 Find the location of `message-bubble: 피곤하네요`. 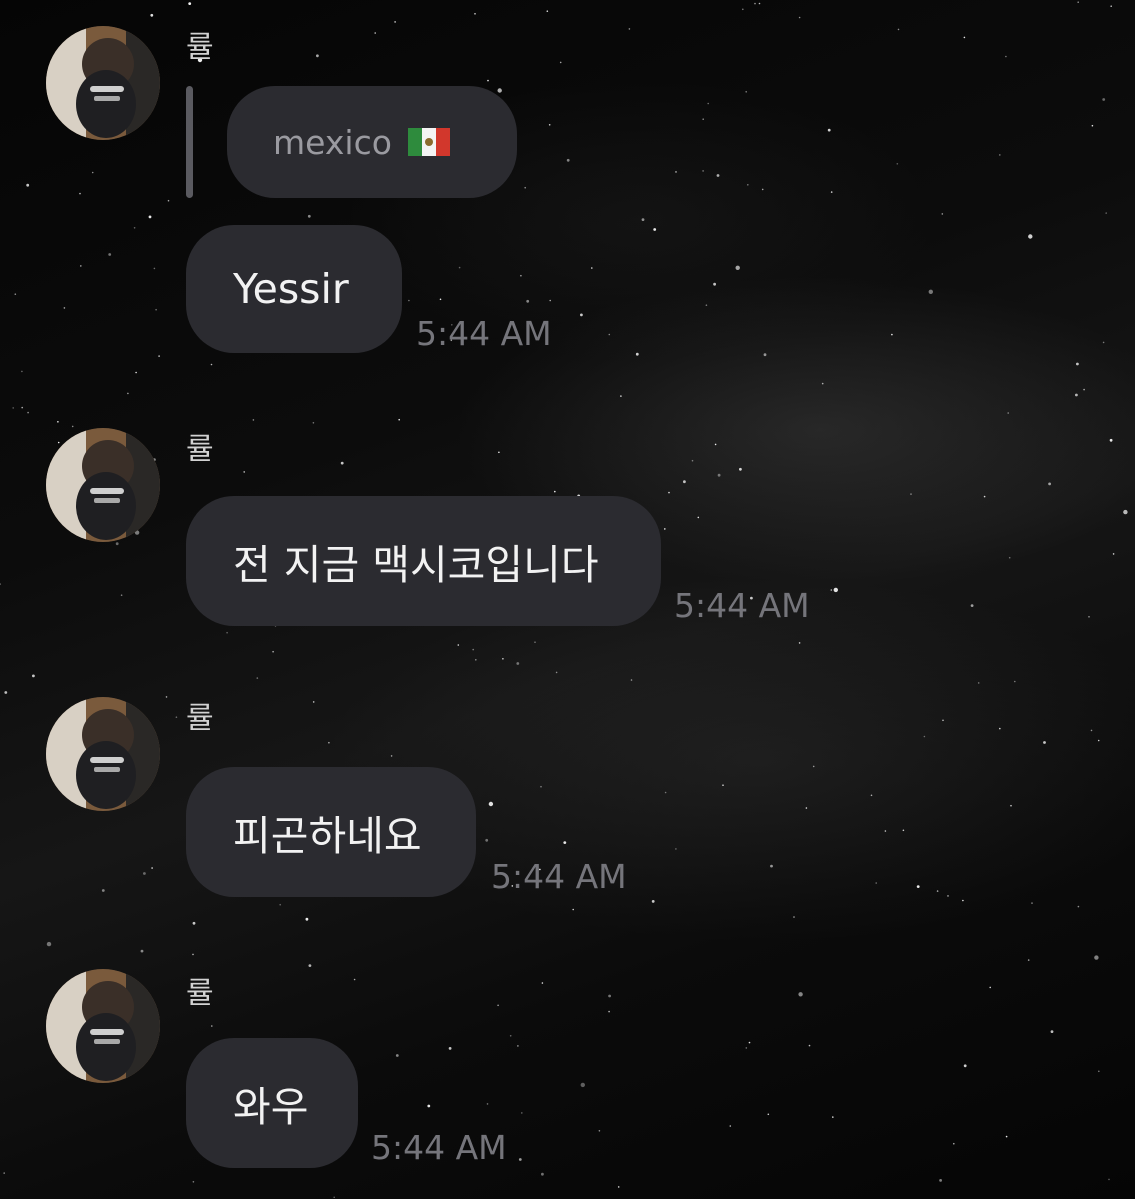

message-bubble: 피곤하네요 is located at coordinates (331, 832).